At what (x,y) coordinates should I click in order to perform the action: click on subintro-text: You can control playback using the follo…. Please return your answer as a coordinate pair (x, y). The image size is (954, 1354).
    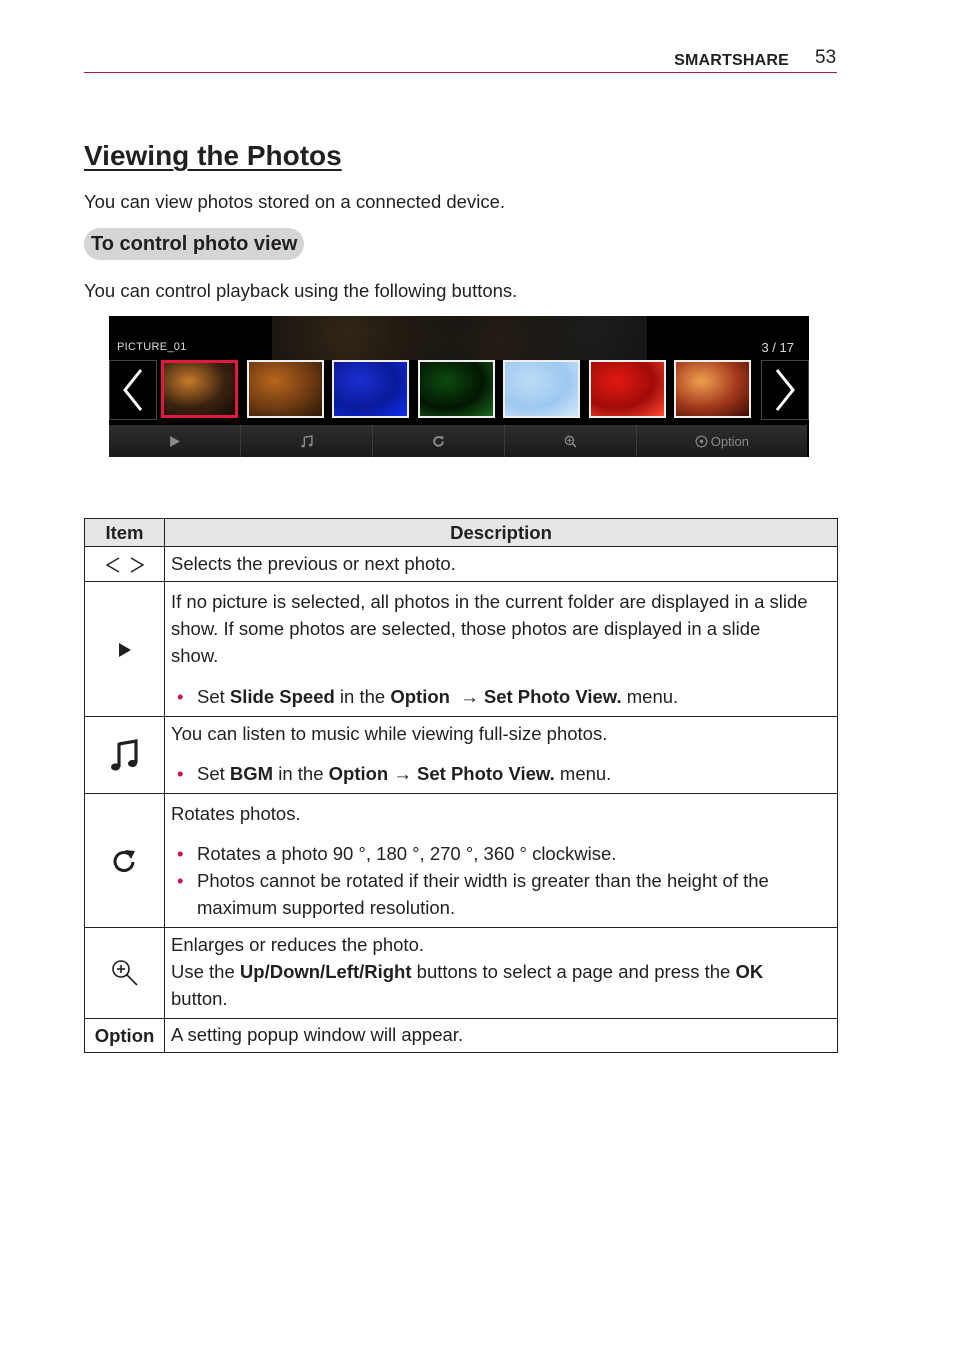
    Looking at the image, I should click on (301, 290).